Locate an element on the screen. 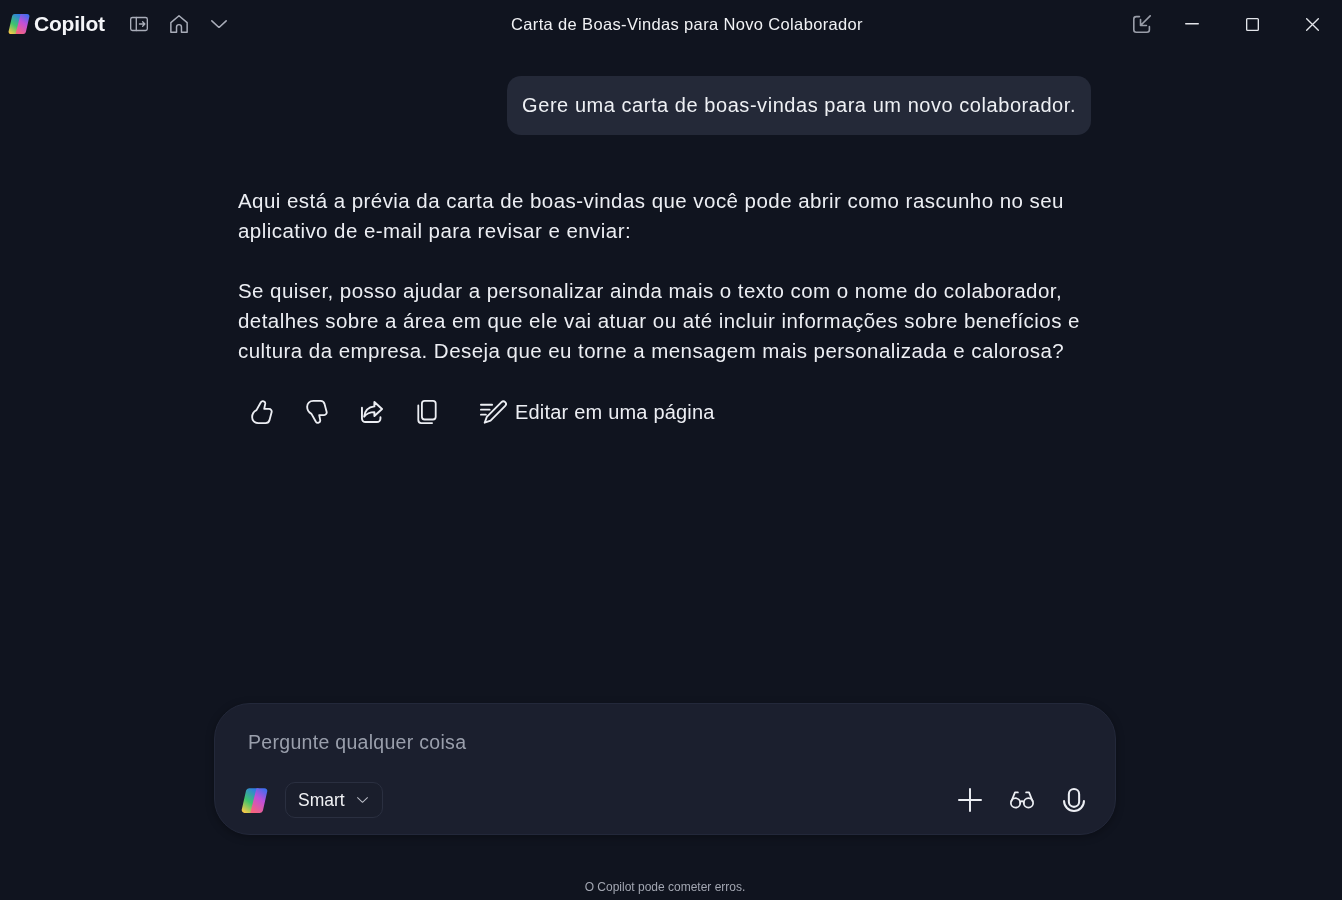 The width and height of the screenshot is (1342, 900). plus-icon is located at coordinates (970, 800).